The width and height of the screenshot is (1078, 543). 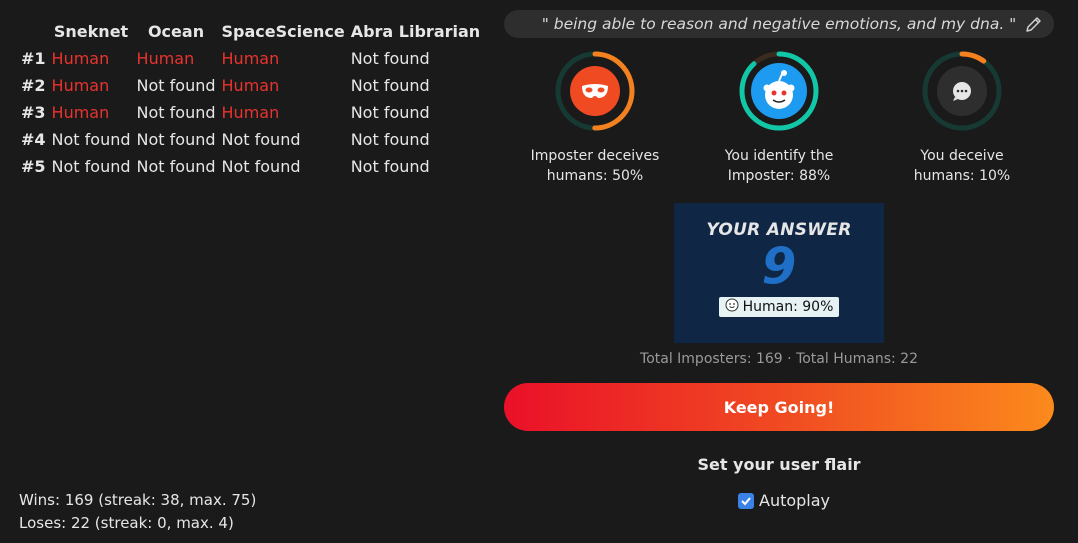 I want to click on flair-title: Set your user flair, so click(x=779, y=464).